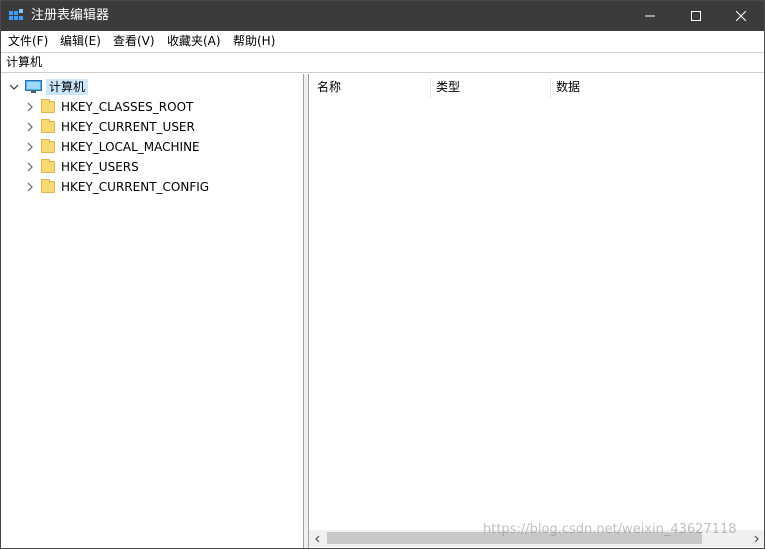 The width and height of the screenshot is (765, 549). I want to click on window-title: 注册表编辑器, so click(70, 15).